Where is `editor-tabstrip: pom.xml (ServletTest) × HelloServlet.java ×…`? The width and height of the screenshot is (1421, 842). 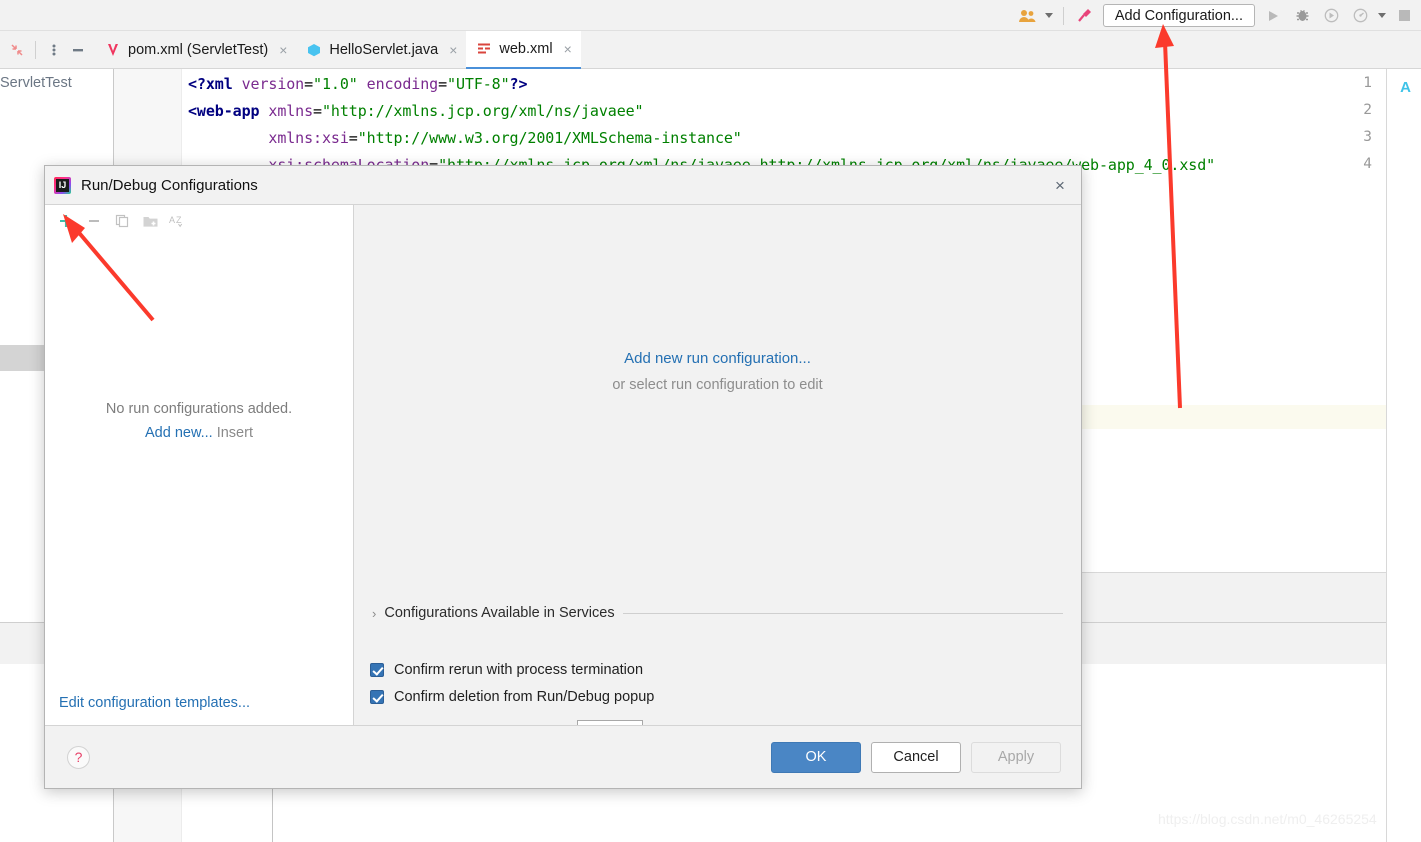 editor-tabstrip: pom.xml (ServletTest) × HelloServlet.java ×… is located at coordinates (710, 49).